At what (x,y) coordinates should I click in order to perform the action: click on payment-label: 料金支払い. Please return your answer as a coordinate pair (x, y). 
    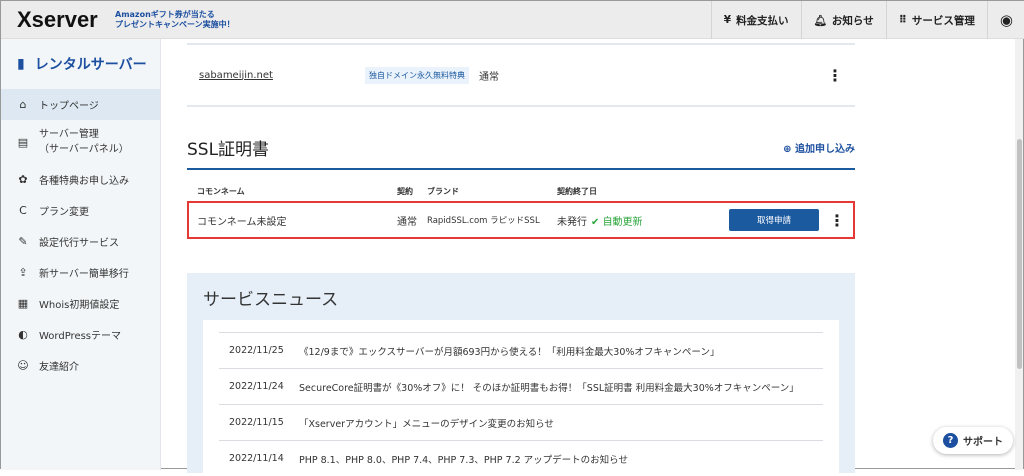
    Looking at the image, I should click on (762, 20).